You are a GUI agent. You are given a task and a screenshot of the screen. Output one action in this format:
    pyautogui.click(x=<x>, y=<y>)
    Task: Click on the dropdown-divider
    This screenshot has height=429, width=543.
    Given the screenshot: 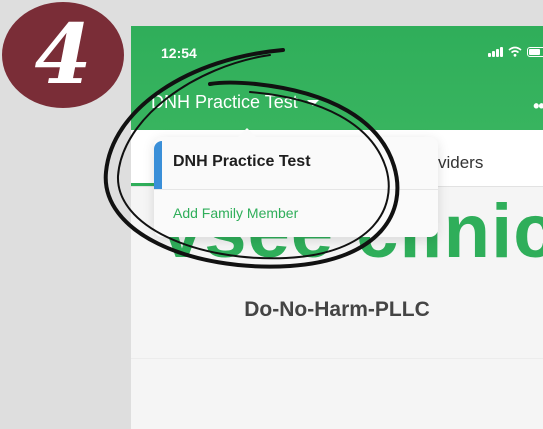 What is the action you would take?
    pyautogui.click(x=296, y=189)
    